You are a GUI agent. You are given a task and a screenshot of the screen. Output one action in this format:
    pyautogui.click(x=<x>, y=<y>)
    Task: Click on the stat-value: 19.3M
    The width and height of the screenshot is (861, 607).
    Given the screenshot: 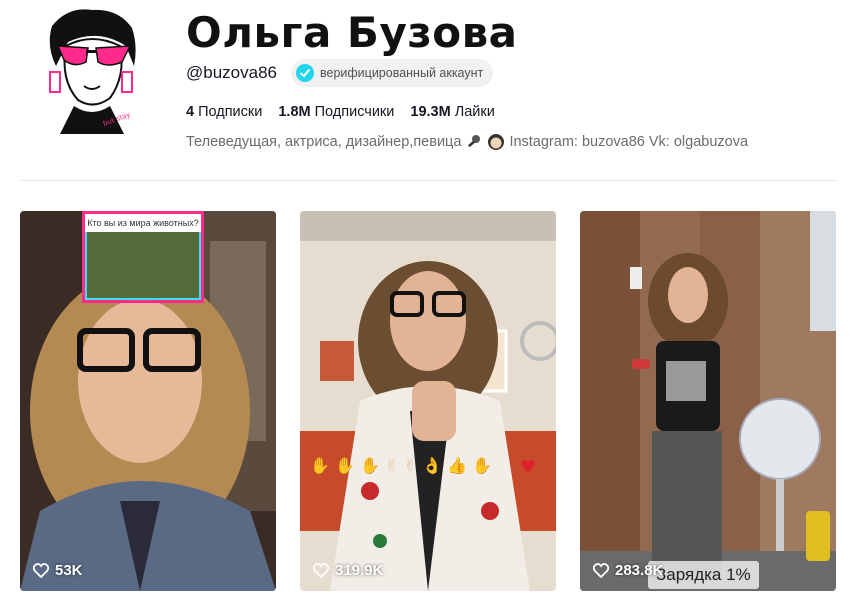 What is the action you would take?
    pyautogui.click(x=430, y=112)
    